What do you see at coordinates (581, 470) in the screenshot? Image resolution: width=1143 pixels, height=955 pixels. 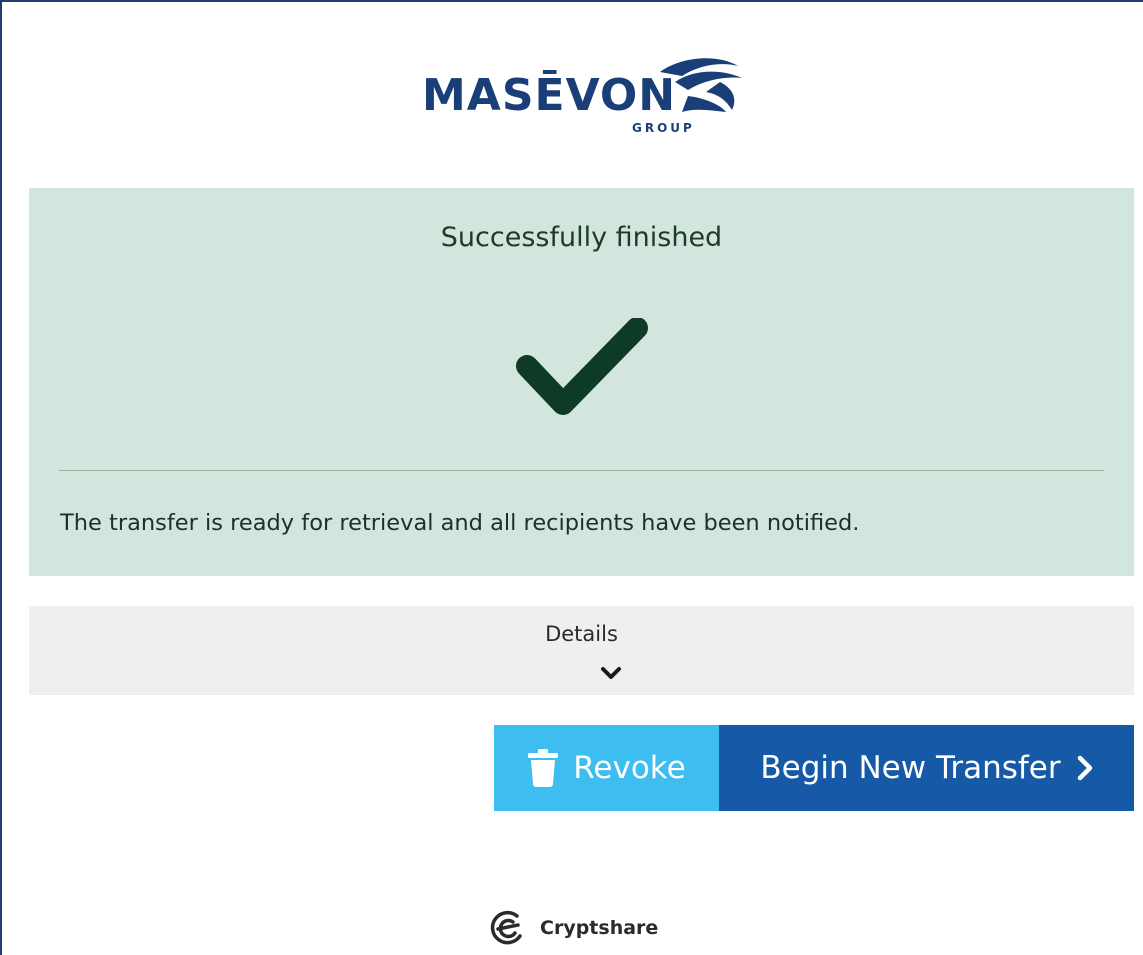 I see `panel-divider` at bounding box center [581, 470].